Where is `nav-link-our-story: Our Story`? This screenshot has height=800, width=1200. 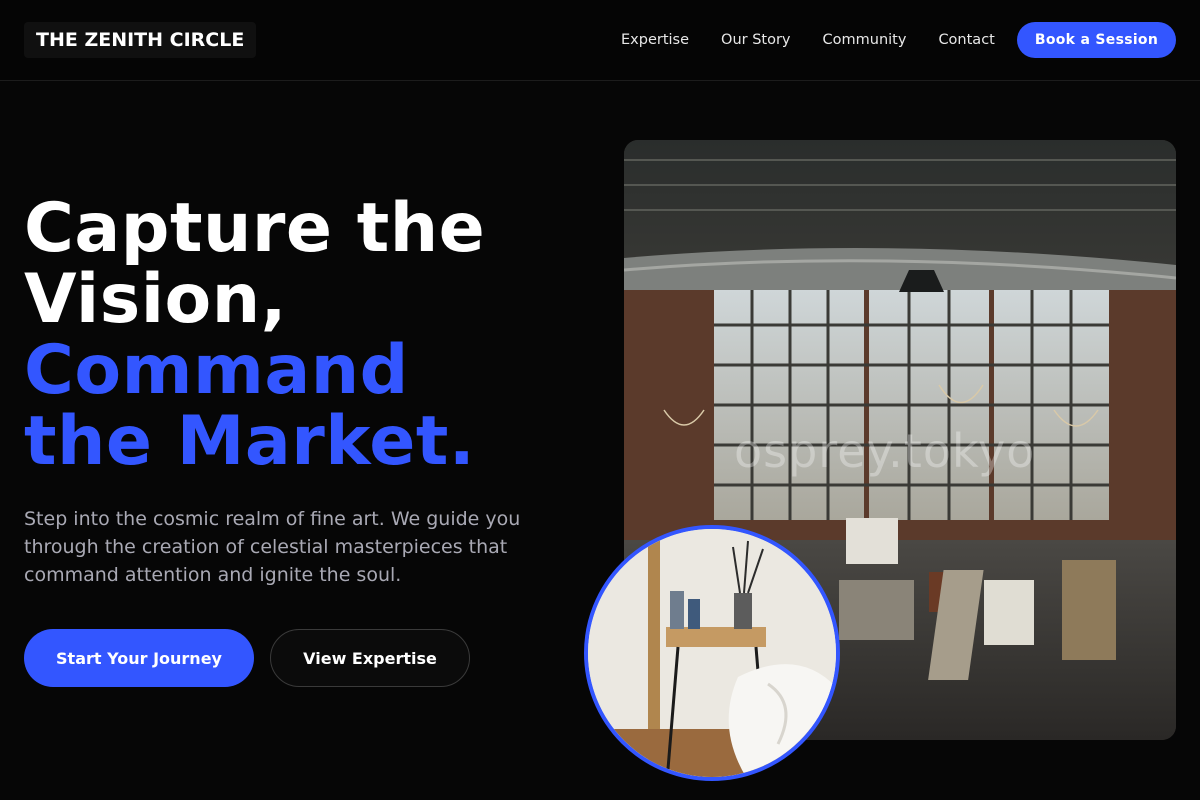 nav-link-our-story: Our Story is located at coordinates (755, 40).